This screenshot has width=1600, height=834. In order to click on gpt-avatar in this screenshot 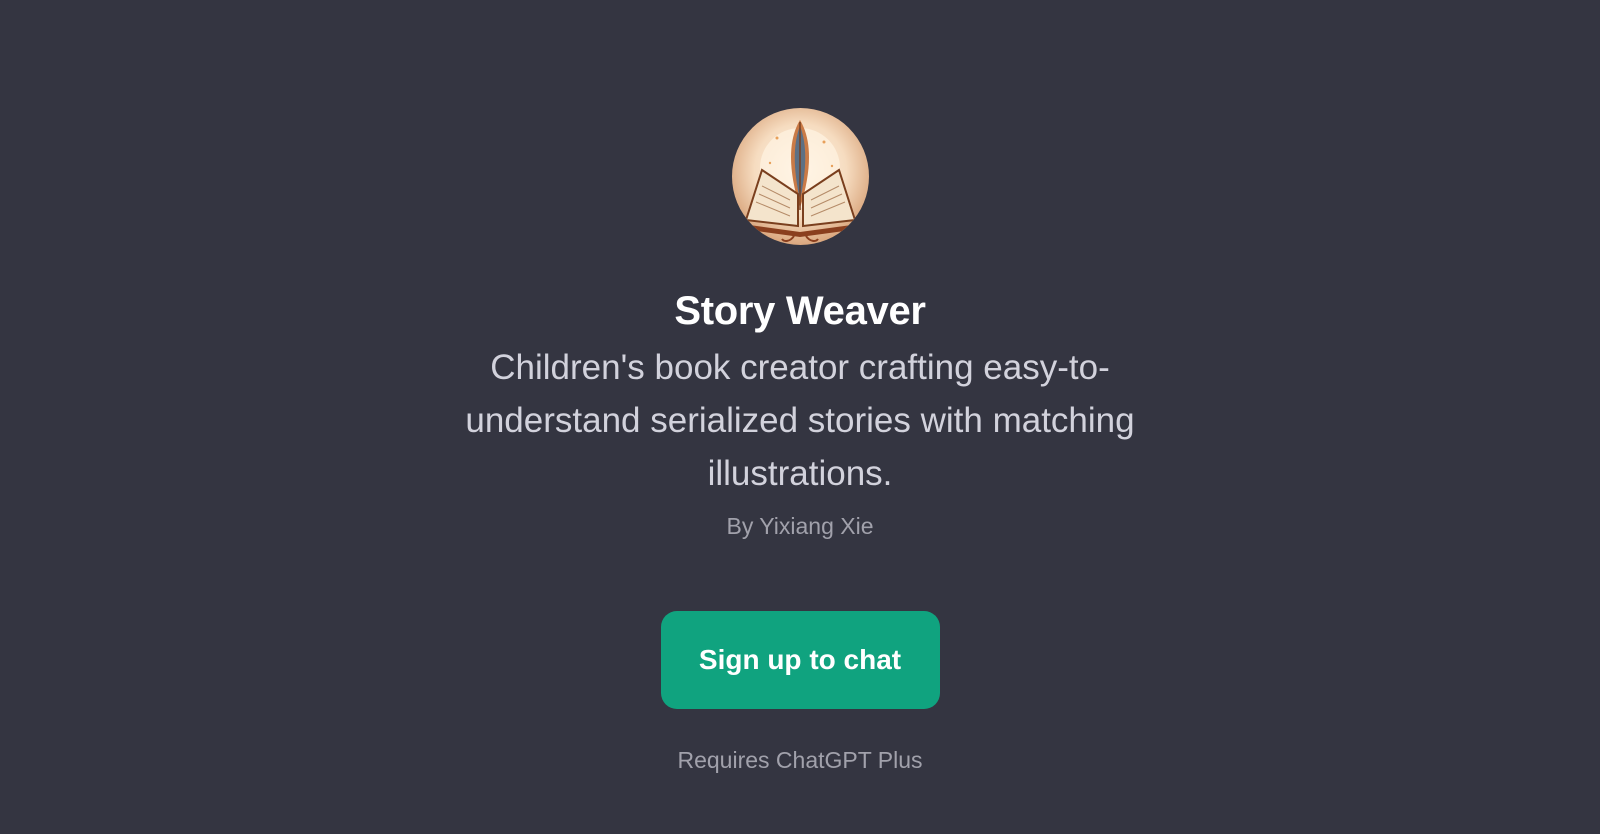, I will do `click(800, 176)`.